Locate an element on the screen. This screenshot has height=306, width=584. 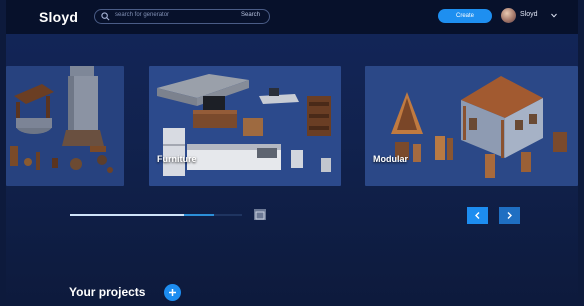
username: Sloyd is located at coordinates (529, 14).